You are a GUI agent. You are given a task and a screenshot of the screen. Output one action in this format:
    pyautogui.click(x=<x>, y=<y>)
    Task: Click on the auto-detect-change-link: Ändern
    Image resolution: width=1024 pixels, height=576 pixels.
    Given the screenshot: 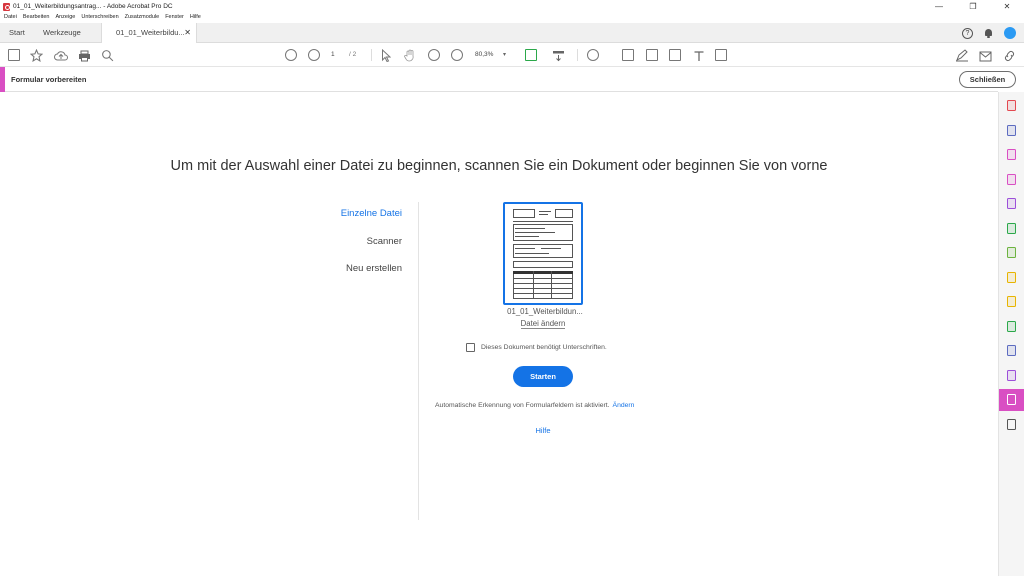 What is the action you would take?
    pyautogui.click(x=624, y=405)
    